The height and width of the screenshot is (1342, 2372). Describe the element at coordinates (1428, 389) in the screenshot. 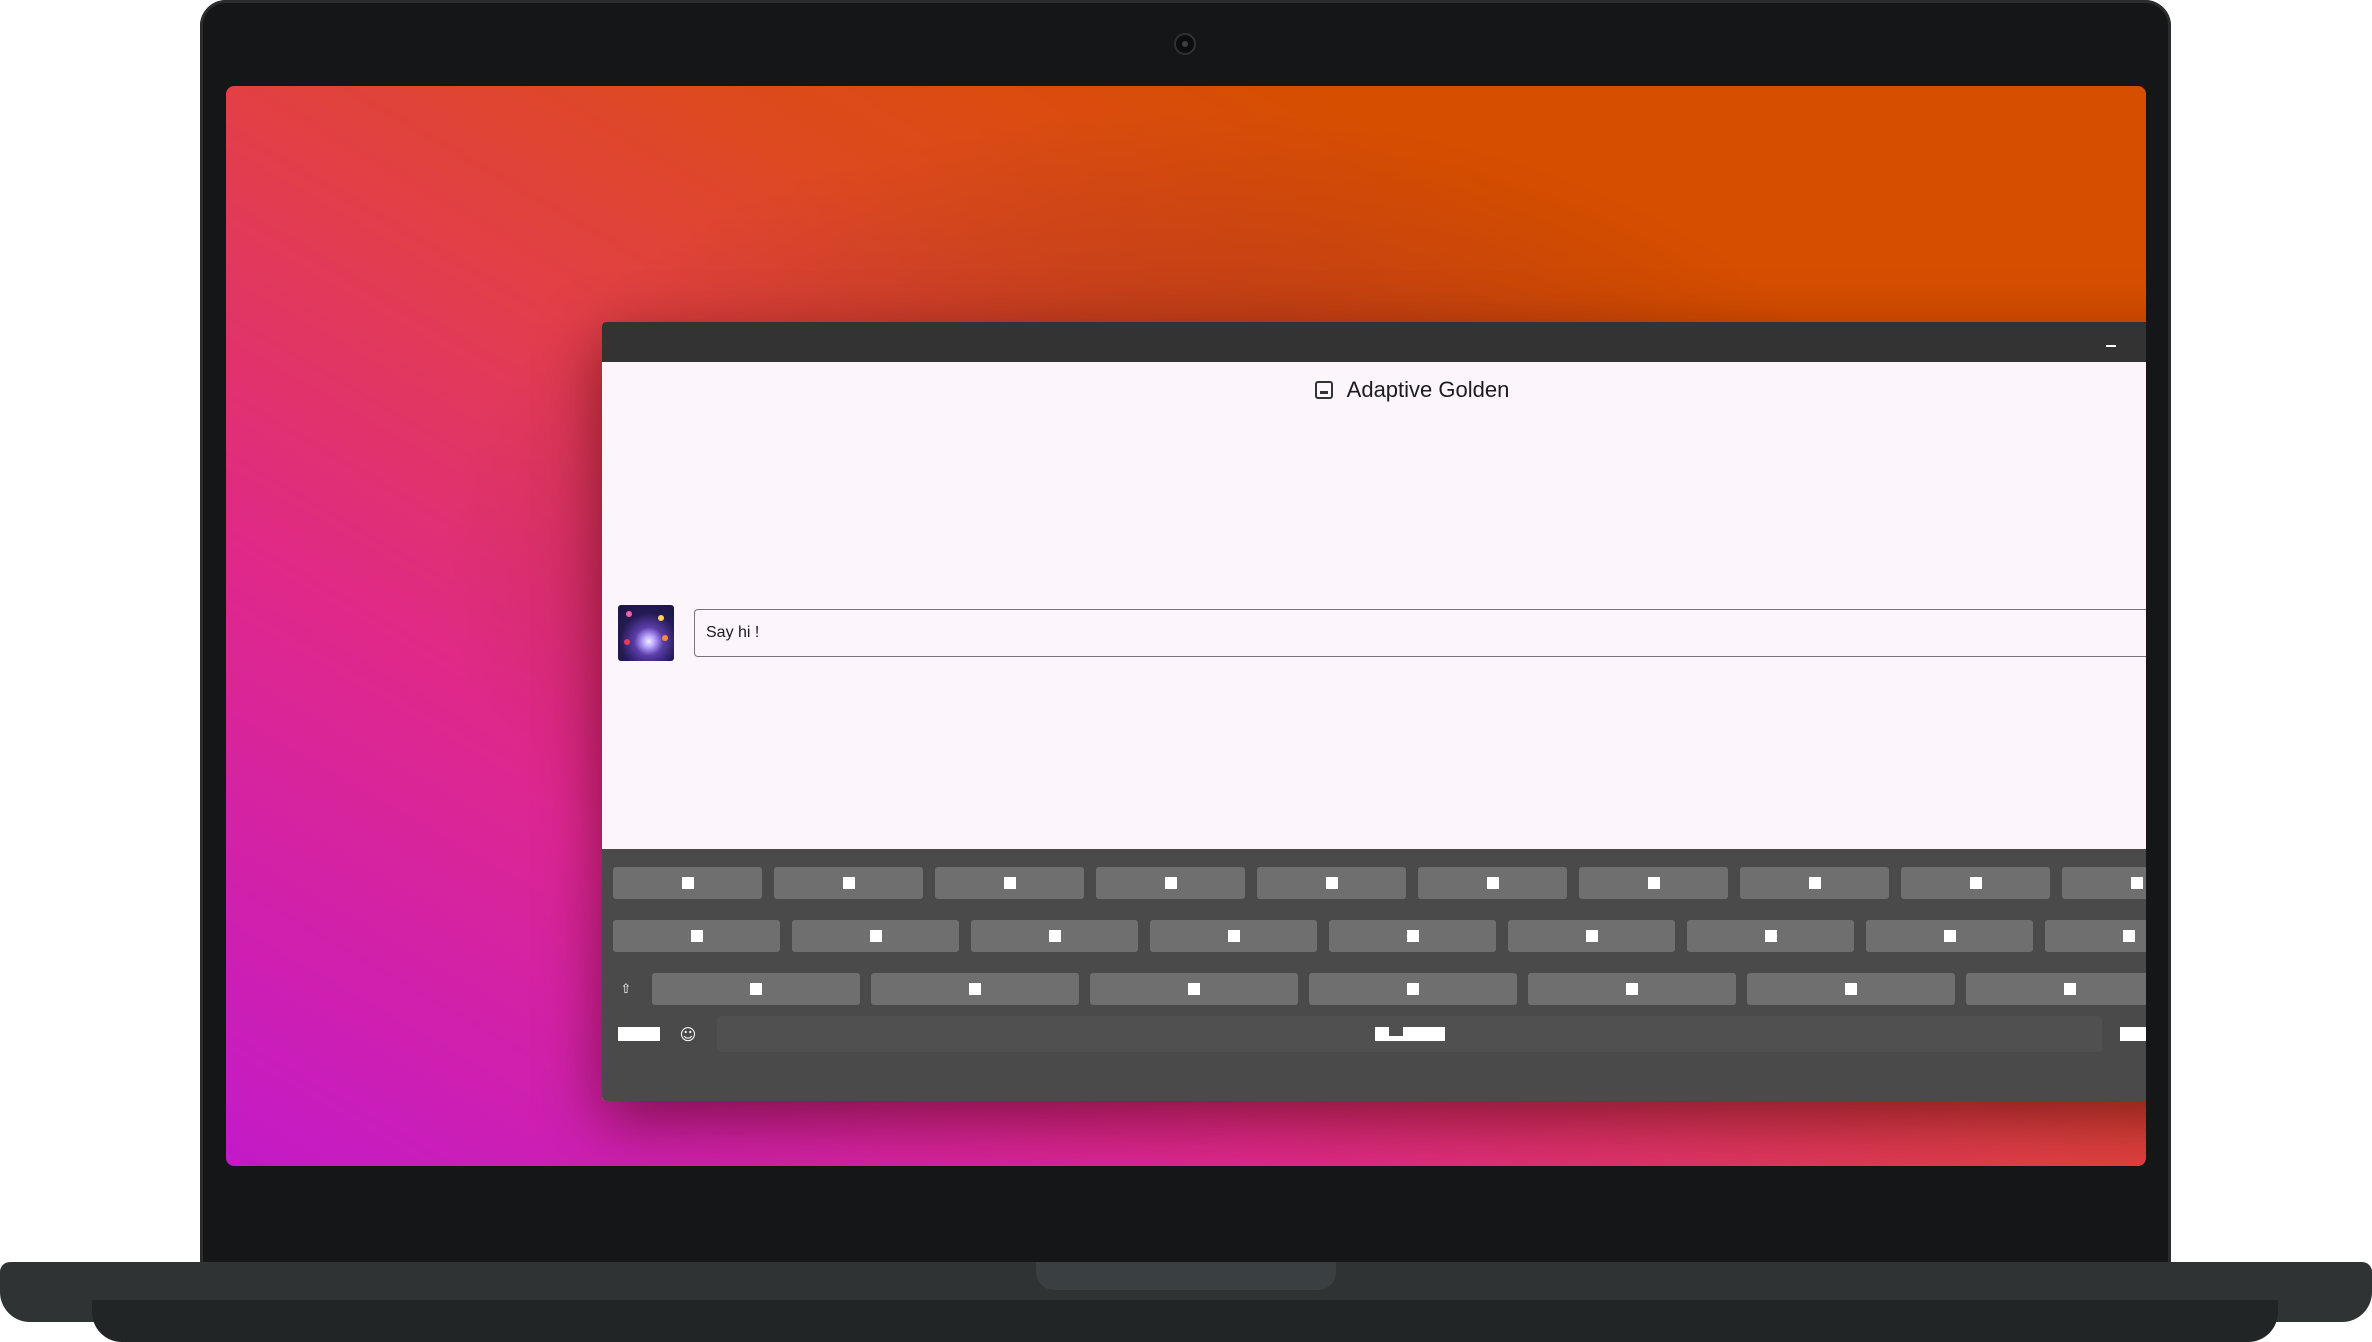

I see `page-title: Adaptive Golden` at that location.